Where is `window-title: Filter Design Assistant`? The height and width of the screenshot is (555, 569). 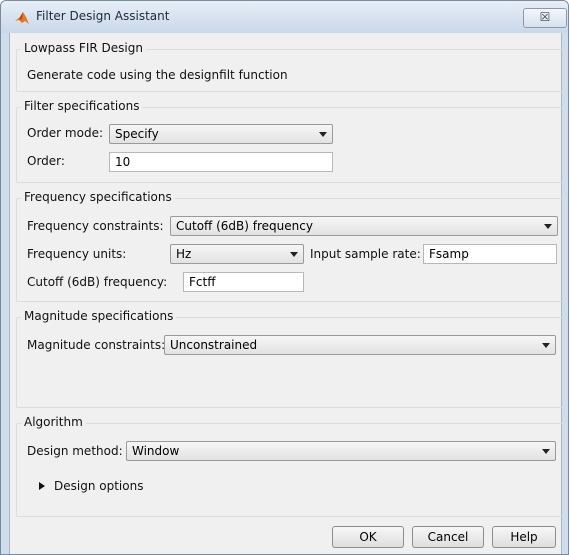
window-title: Filter Design Assistant is located at coordinates (103, 16).